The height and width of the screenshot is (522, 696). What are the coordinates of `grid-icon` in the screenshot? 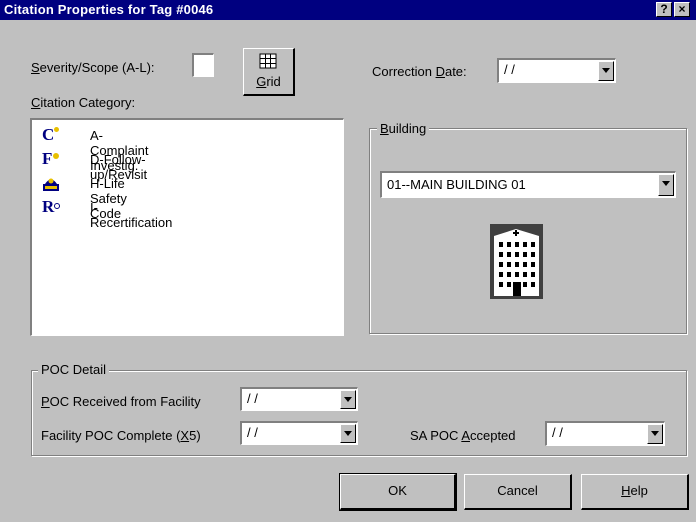 It's located at (268, 61).